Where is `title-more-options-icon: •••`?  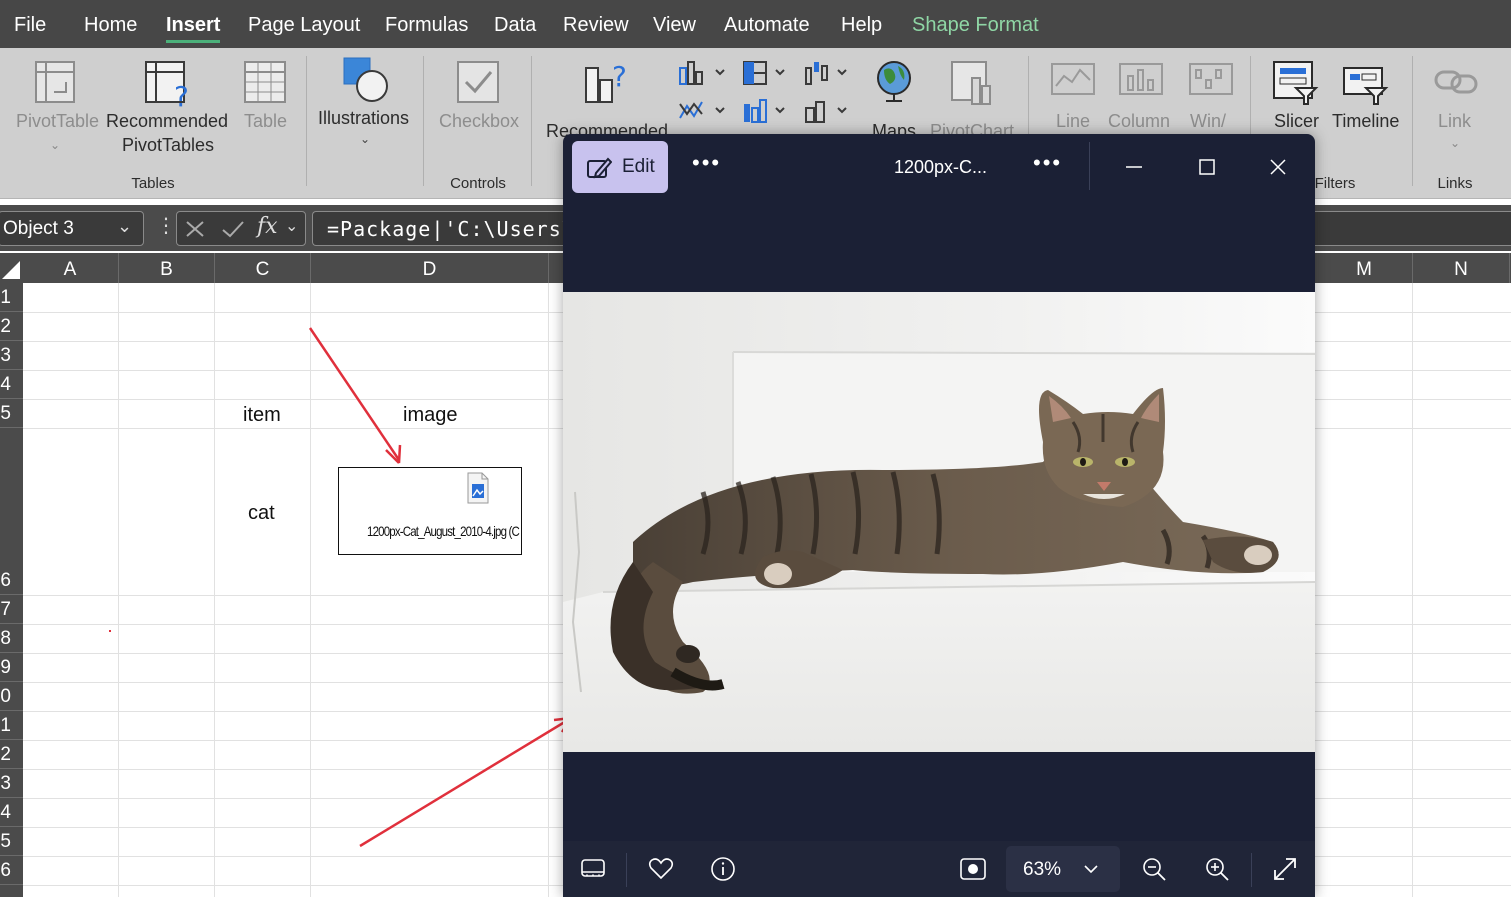
title-more-options-icon: ••• is located at coordinates (1047, 163).